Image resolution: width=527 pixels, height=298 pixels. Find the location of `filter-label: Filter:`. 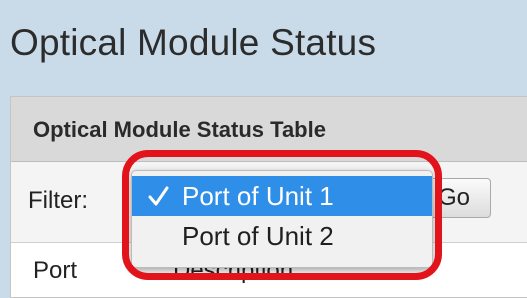

filter-label: Filter: is located at coordinates (58, 200).